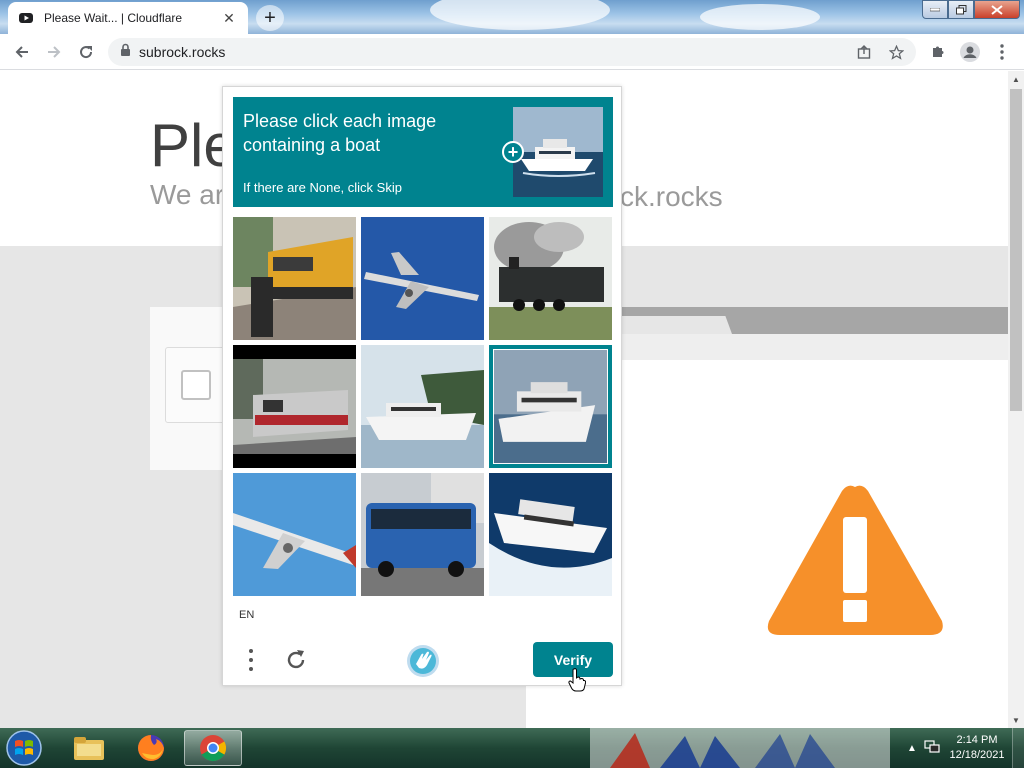 This screenshot has width=1024, height=768. I want to click on lock-icon, so click(125, 52).